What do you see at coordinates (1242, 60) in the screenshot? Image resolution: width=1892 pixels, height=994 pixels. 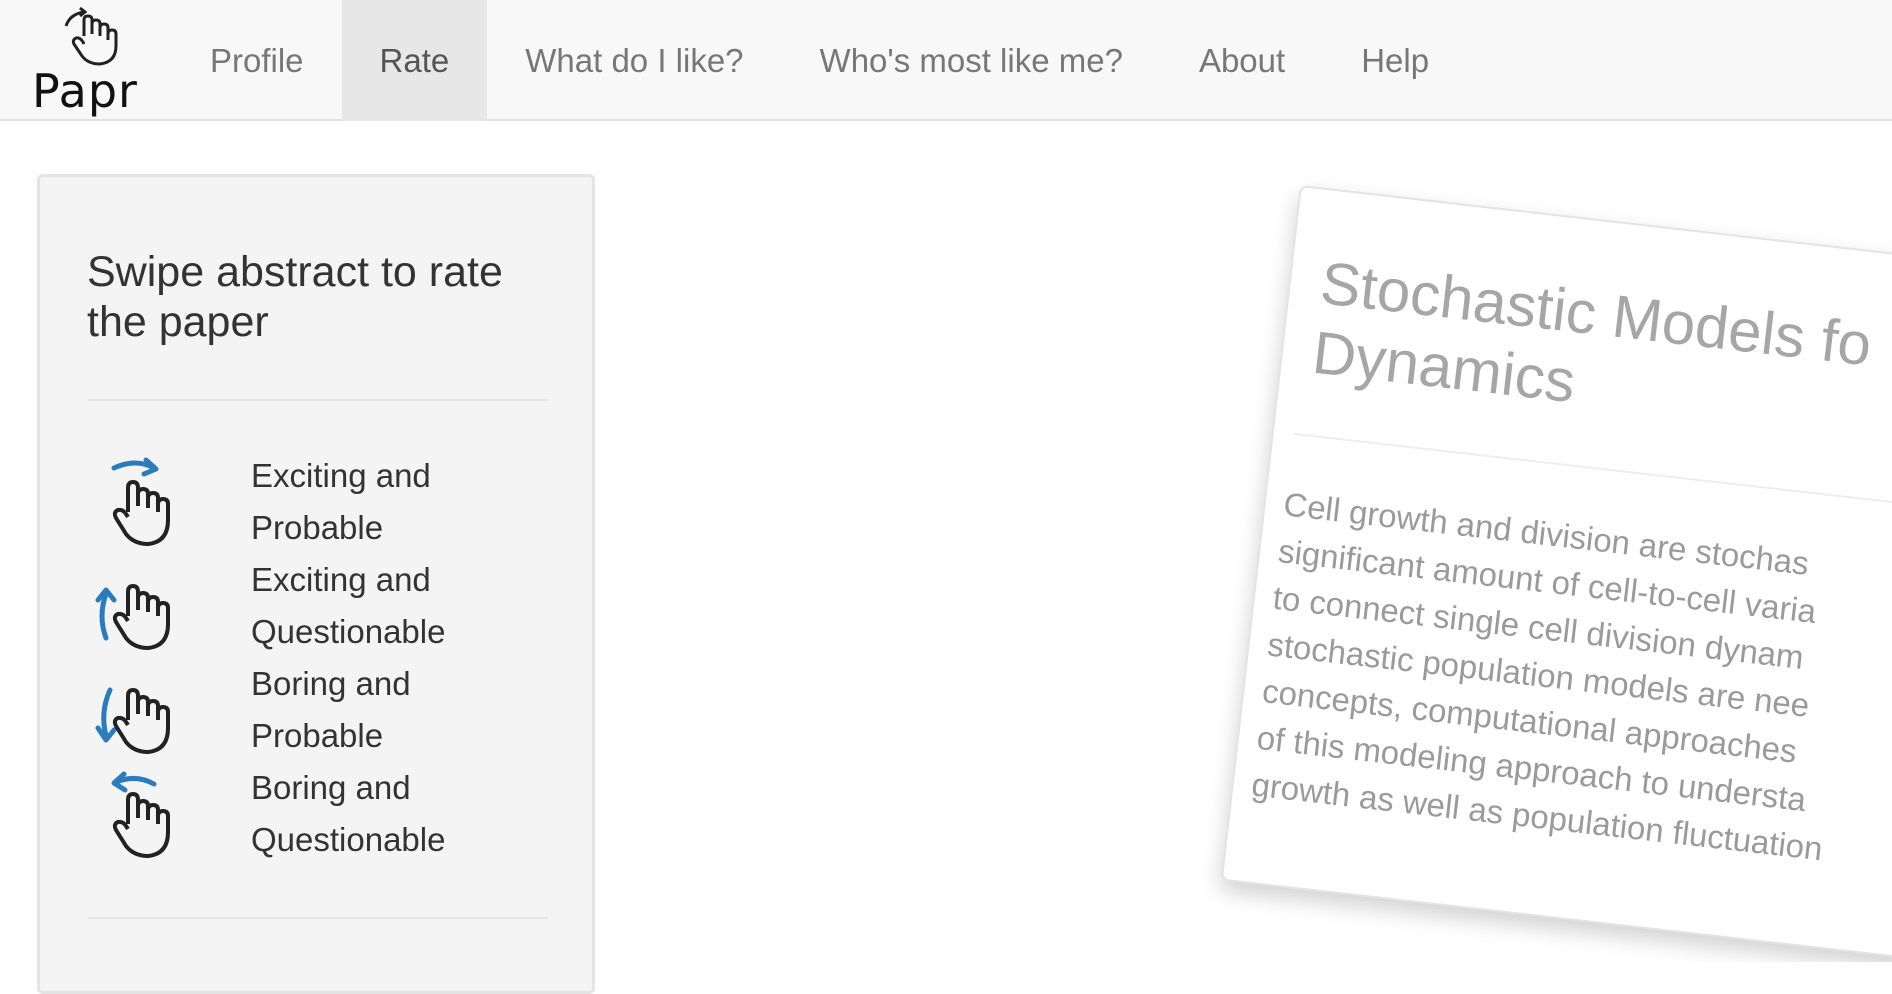 I see `nav-item-about: About` at bounding box center [1242, 60].